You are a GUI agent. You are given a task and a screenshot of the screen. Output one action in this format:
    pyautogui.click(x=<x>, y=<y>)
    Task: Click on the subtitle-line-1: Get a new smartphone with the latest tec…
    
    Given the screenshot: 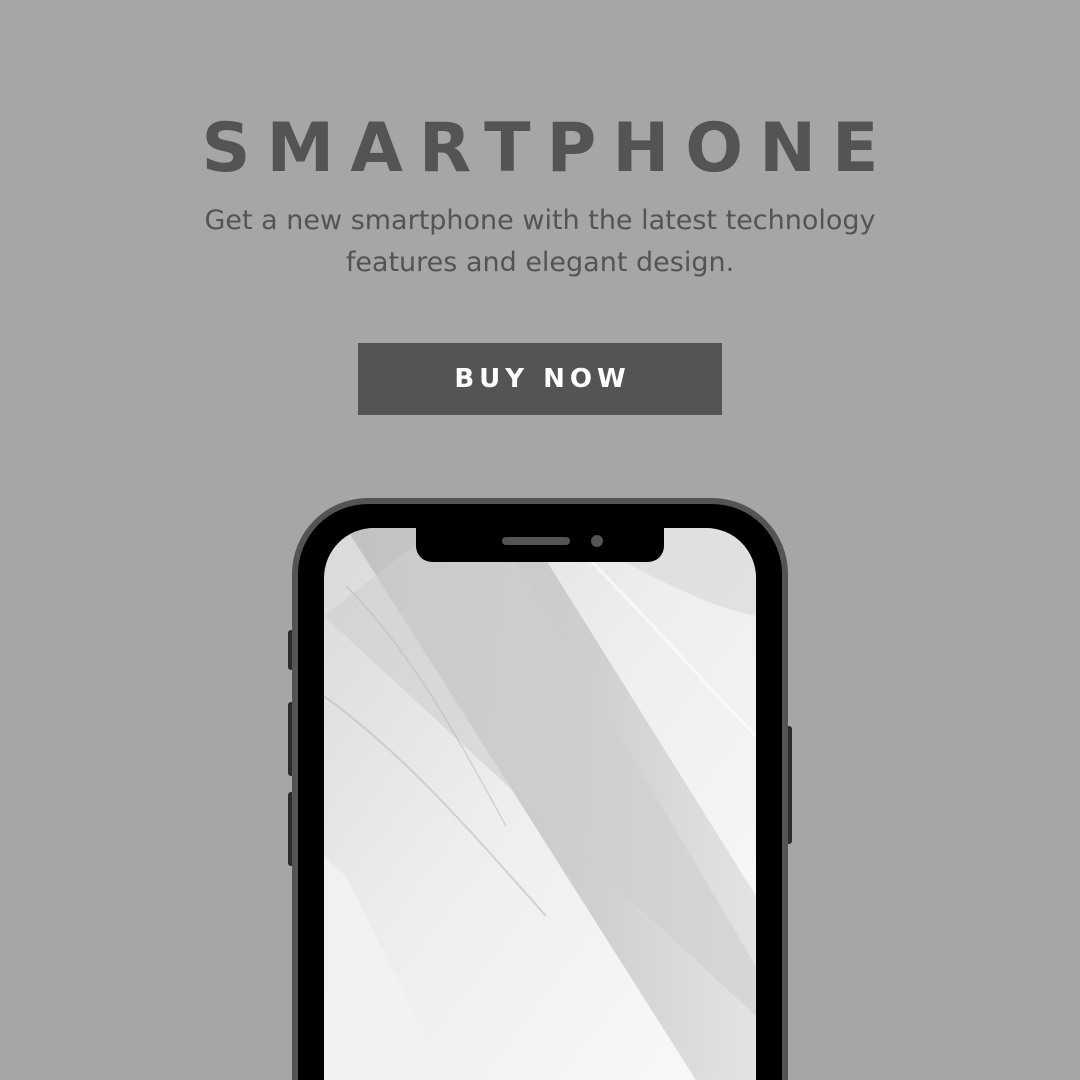 What is the action you would take?
    pyautogui.click(x=540, y=220)
    